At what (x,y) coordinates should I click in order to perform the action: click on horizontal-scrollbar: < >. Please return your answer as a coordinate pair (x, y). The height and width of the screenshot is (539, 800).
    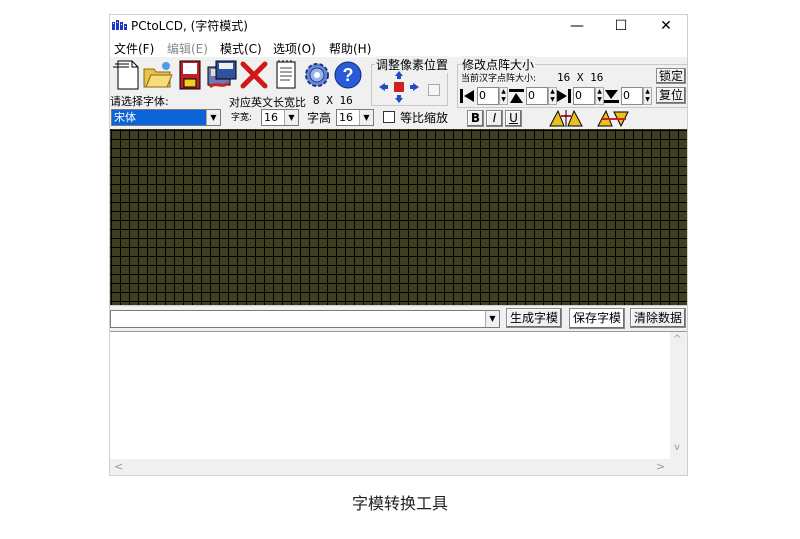
    Looking at the image, I should click on (390, 467).